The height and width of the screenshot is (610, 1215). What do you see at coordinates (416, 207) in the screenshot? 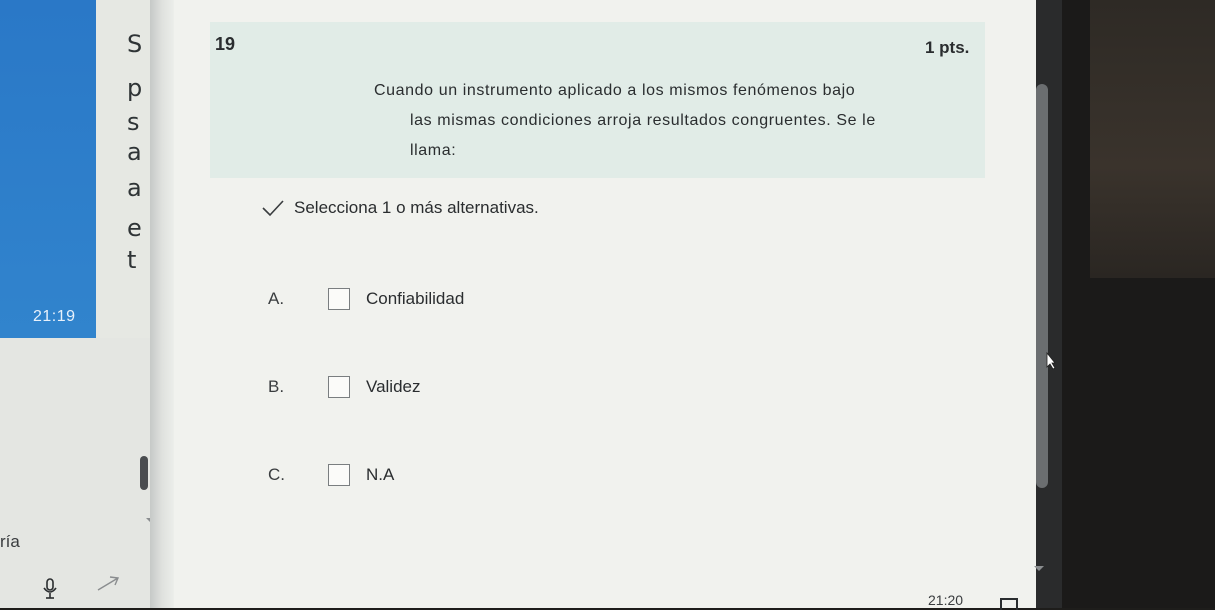
I see `hint-text: Selecciona 1 o más alternativas.` at bounding box center [416, 207].